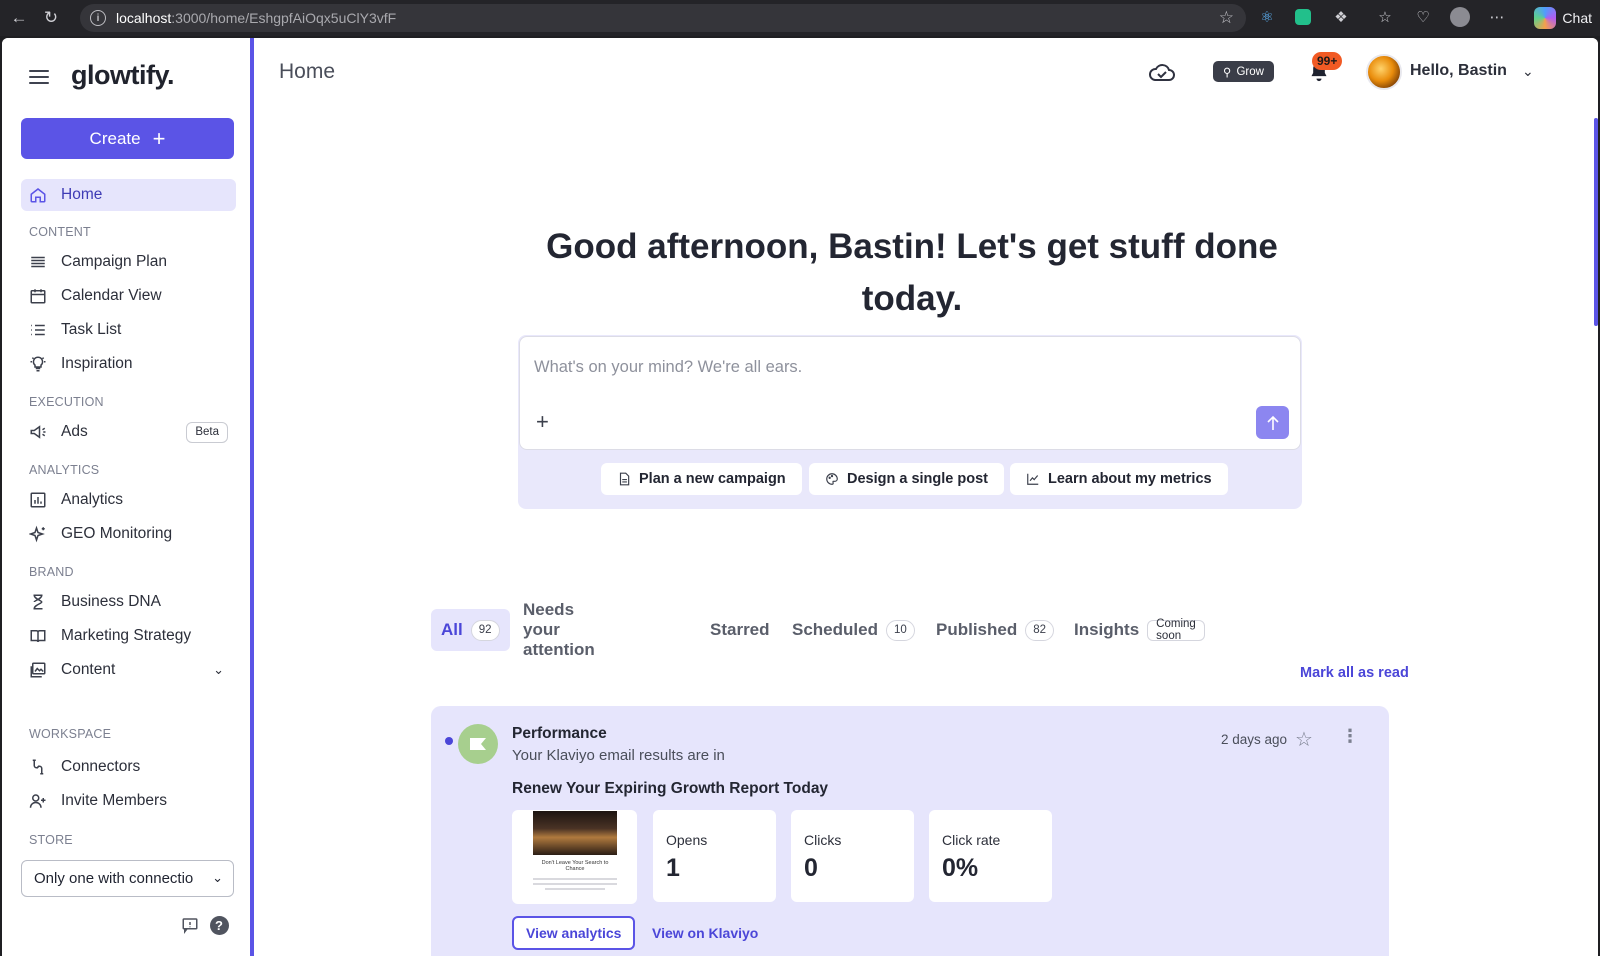 This screenshot has height=956, width=1600. What do you see at coordinates (1384, 72) in the screenshot?
I see `avatar` at bounding box center [1384, 72].